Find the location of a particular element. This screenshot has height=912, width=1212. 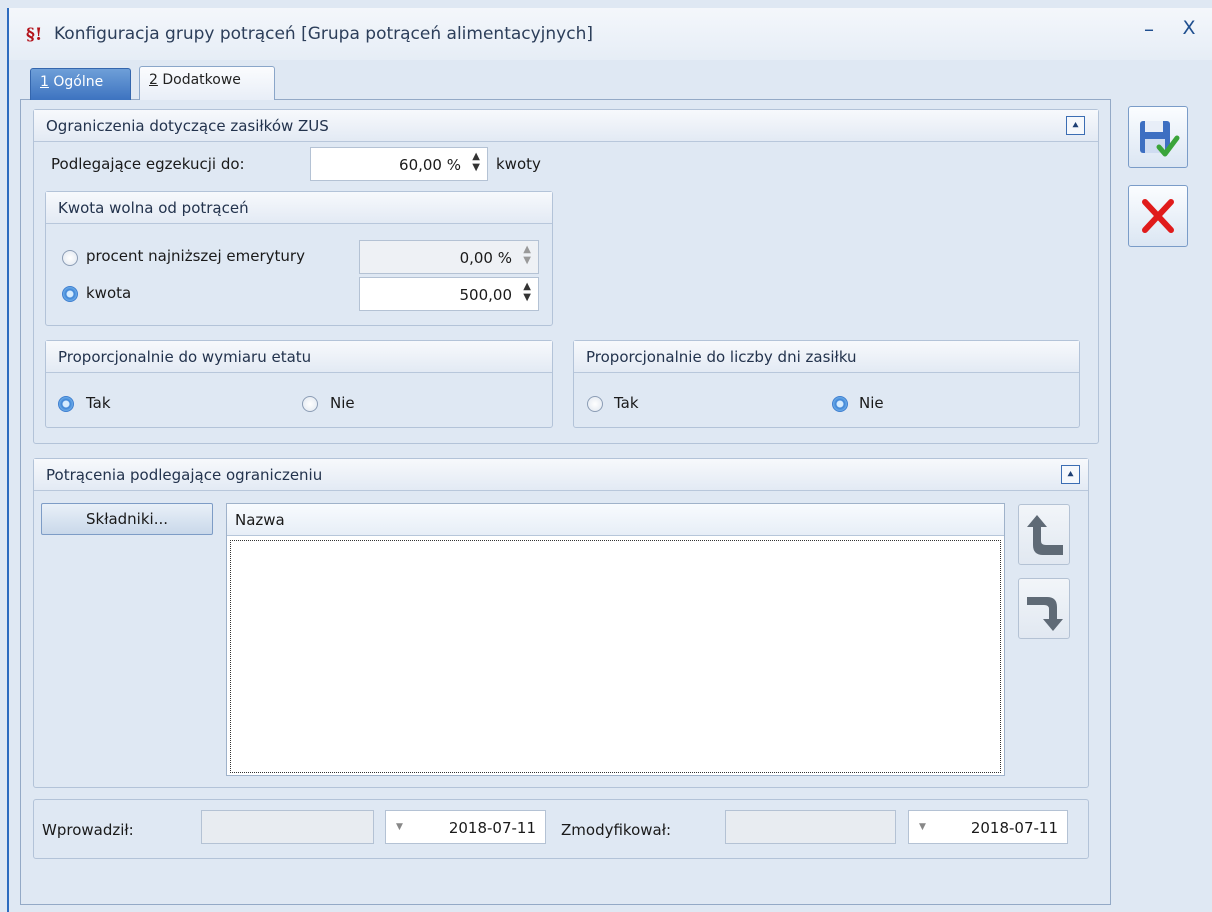

group-header: Proporcjonalnie do liczby dni zasiłku is located at coordinates (826, 357).